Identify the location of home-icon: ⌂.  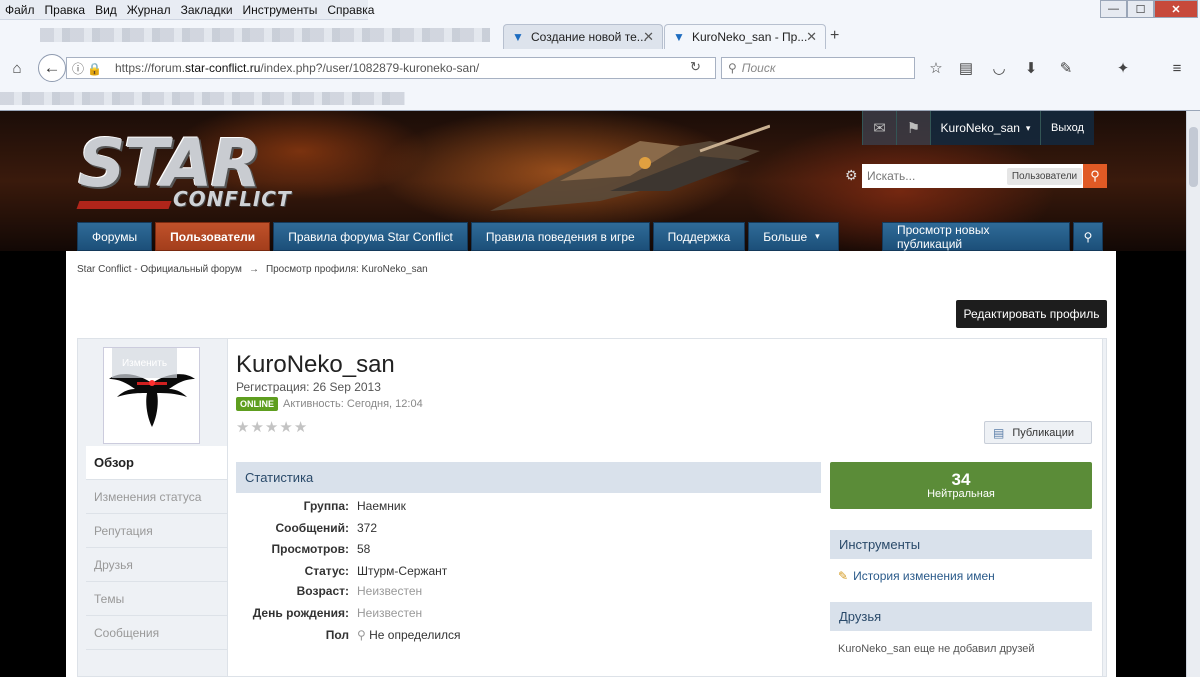
(17, 68).